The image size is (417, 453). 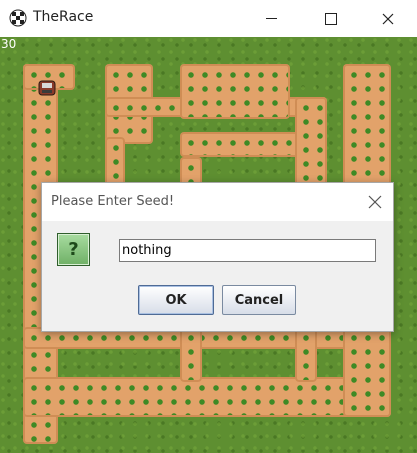 I want to click on question-icon: ?, so click(x=73, y=249).